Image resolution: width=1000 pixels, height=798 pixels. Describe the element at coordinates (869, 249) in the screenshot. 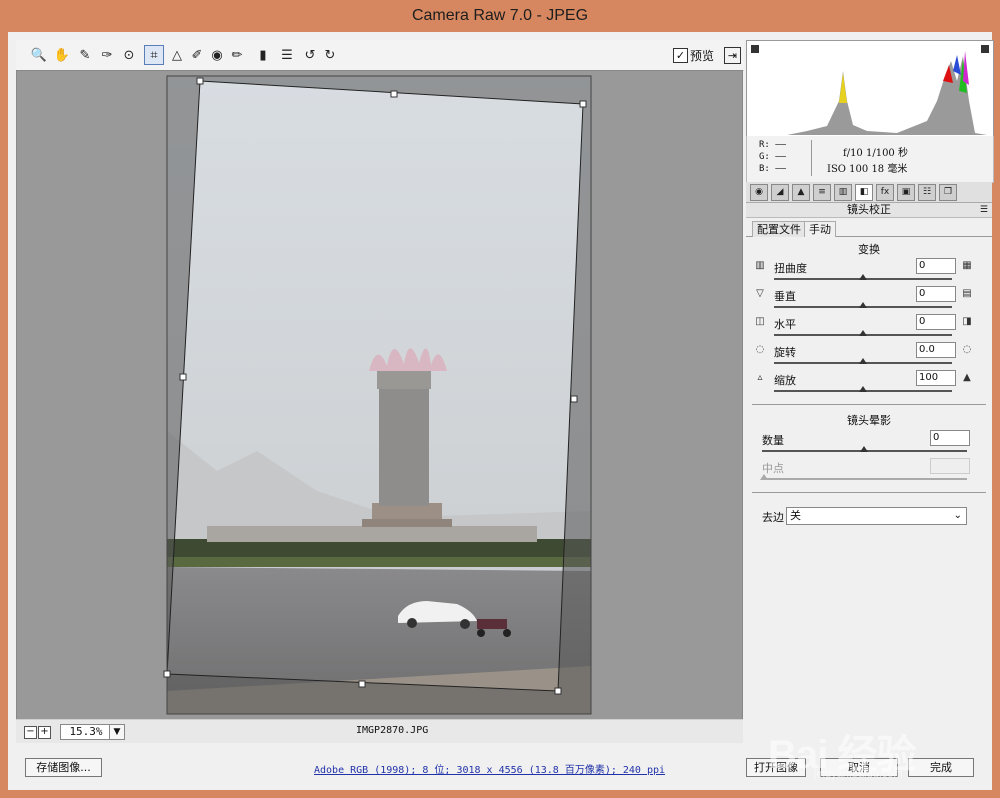

I see `transform-title: 变换` at that location.